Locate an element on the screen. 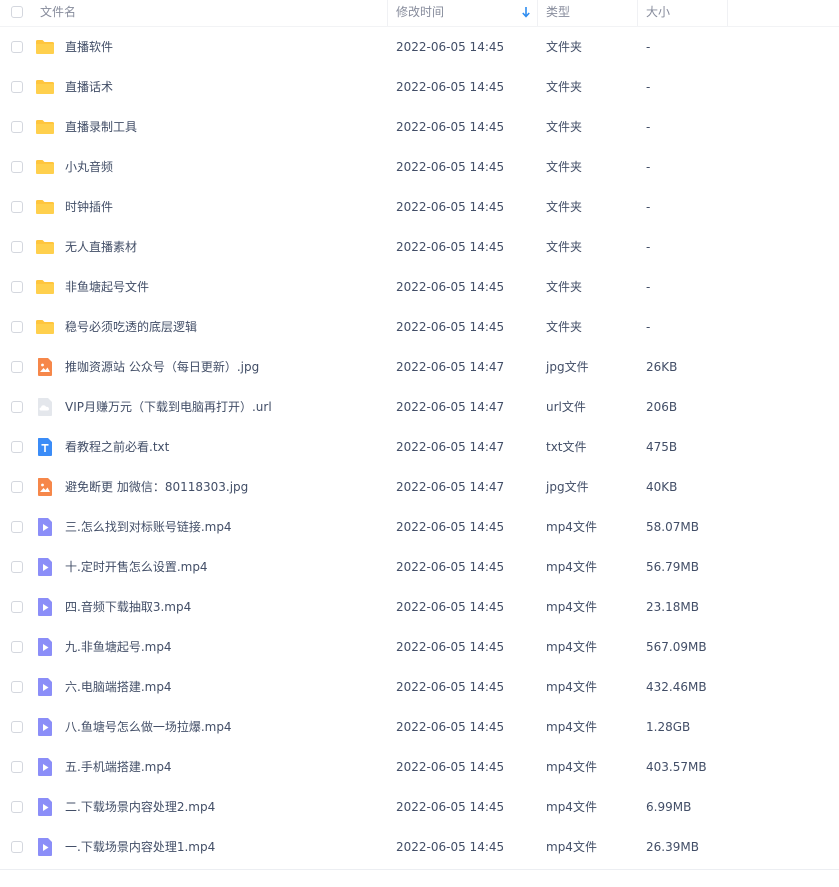  file-size: 475B is located at coordinates (662, 447).